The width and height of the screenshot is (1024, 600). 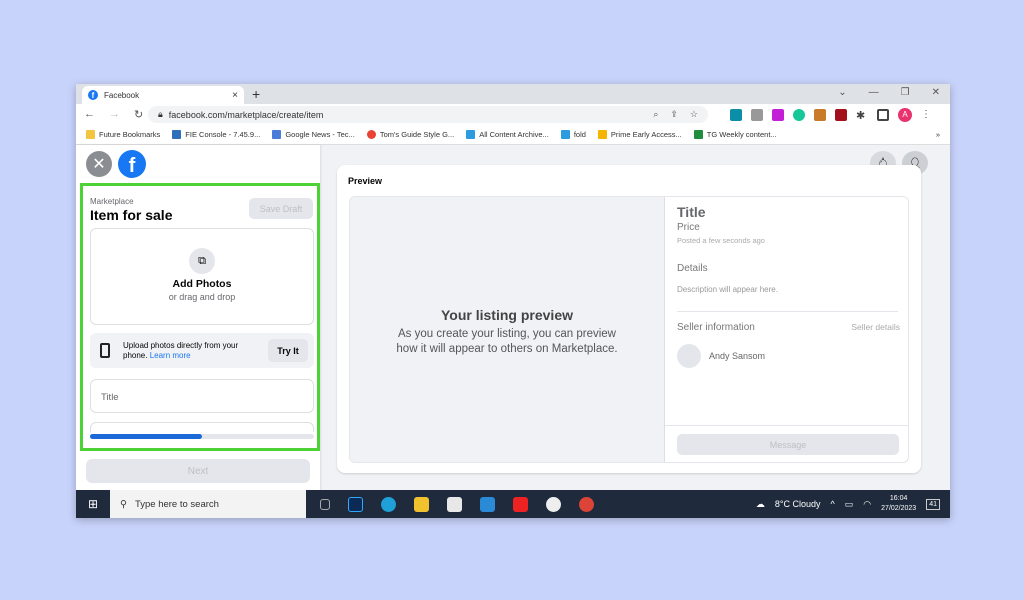 What do you see at coordinates (163, 95) in the screenshot?
I see `tab-facebook: f Facebook ×` at bounding box center [163, 95].